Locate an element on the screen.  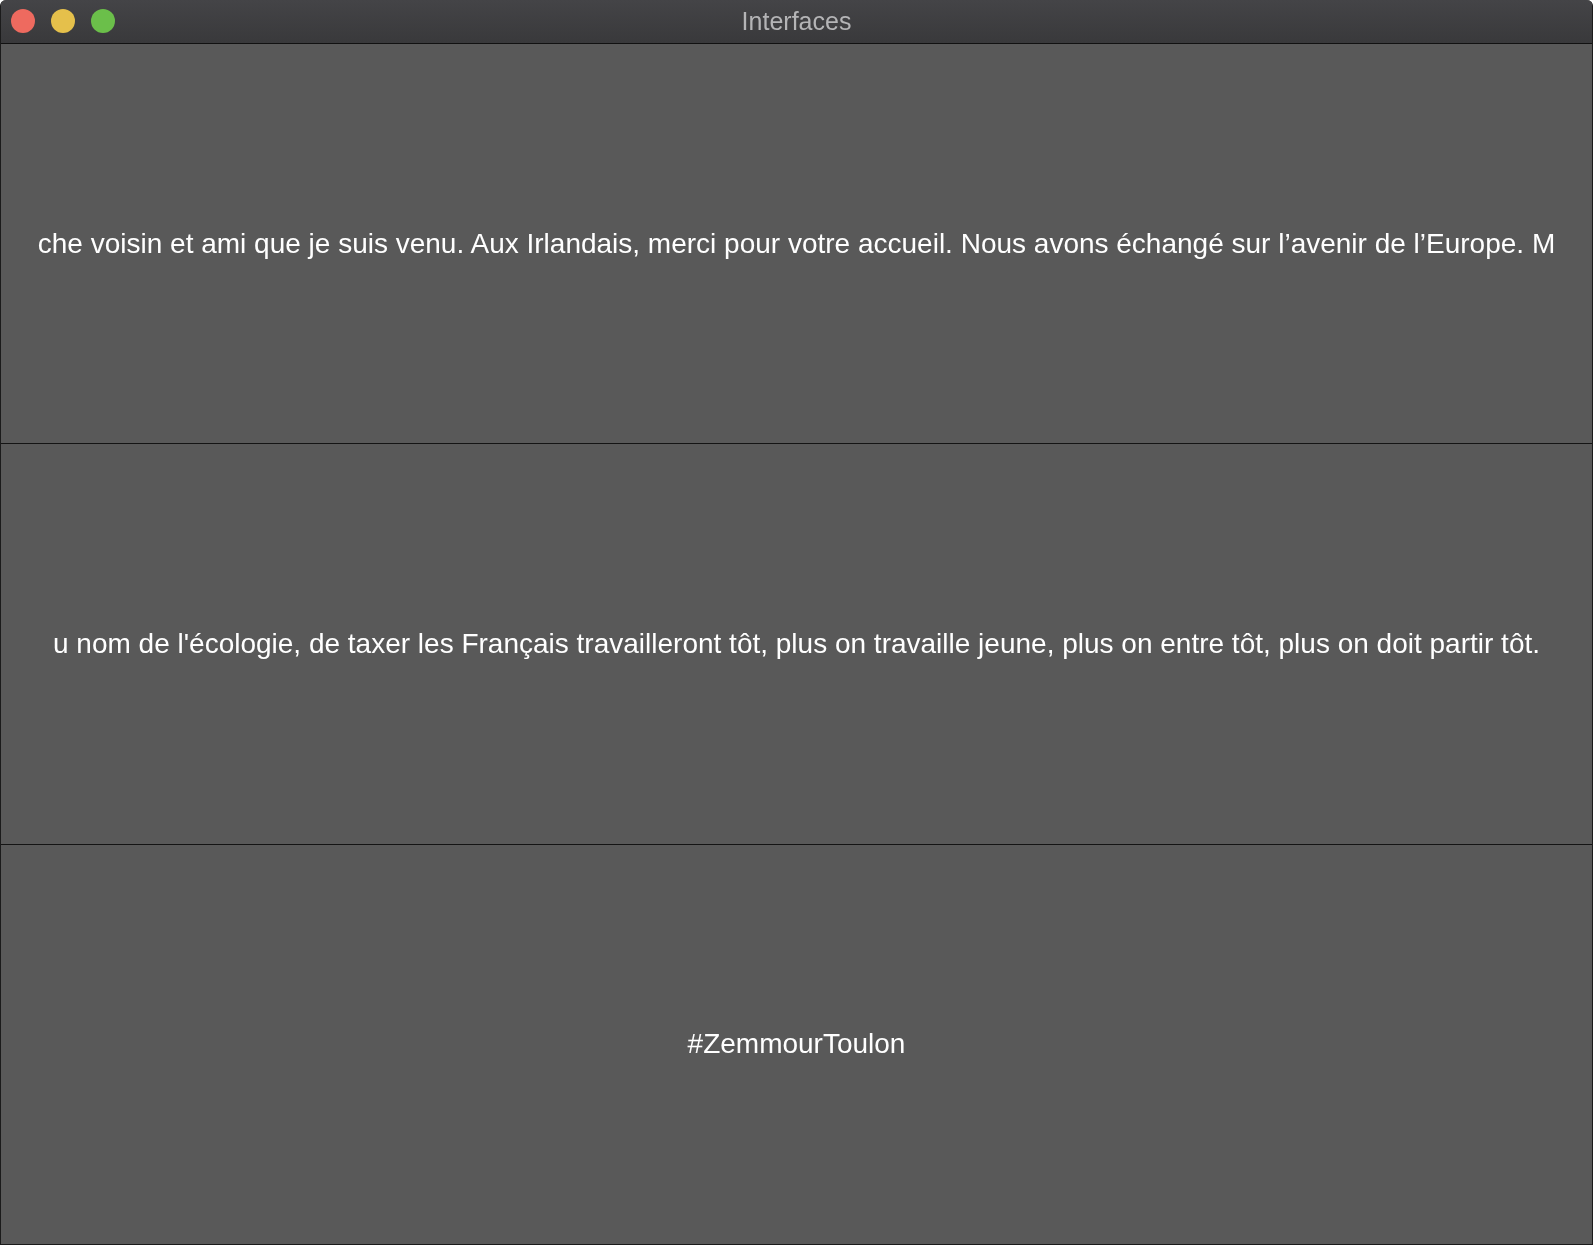
window-title: Interfaces is located at coordinates (796, 21).